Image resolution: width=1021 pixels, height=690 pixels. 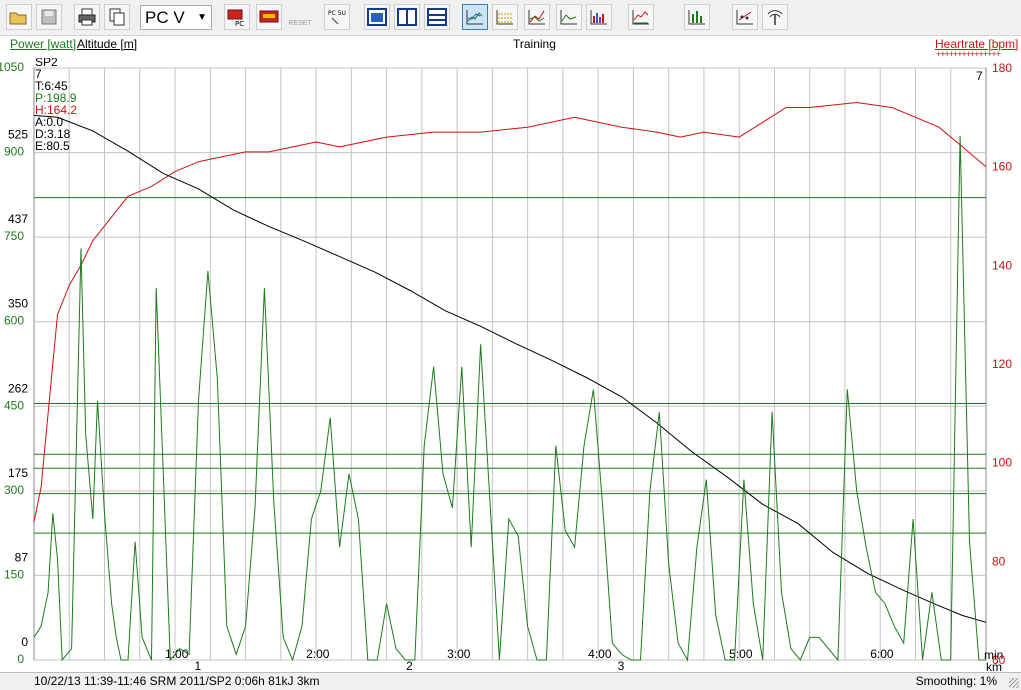 I want to click on zone-chart-icon, so click(x=640, y=17).